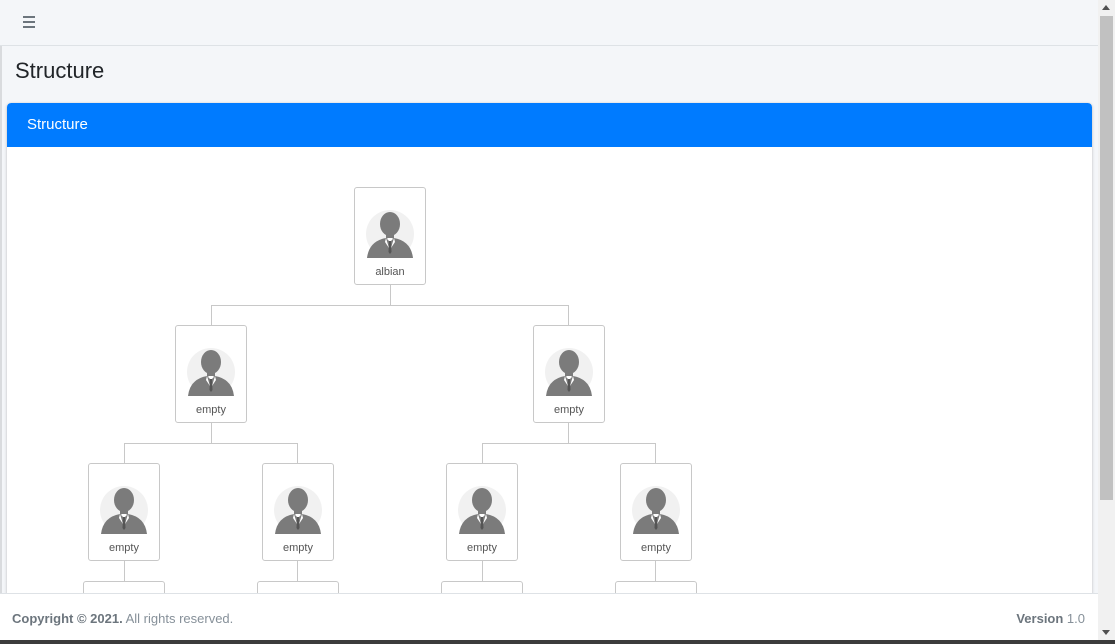 Image resolution: width=1115 pixels, height=644 pixels. Describe the element at coordinates (1, 320) in the screenshot. I see `sidebar-edge` at that location.